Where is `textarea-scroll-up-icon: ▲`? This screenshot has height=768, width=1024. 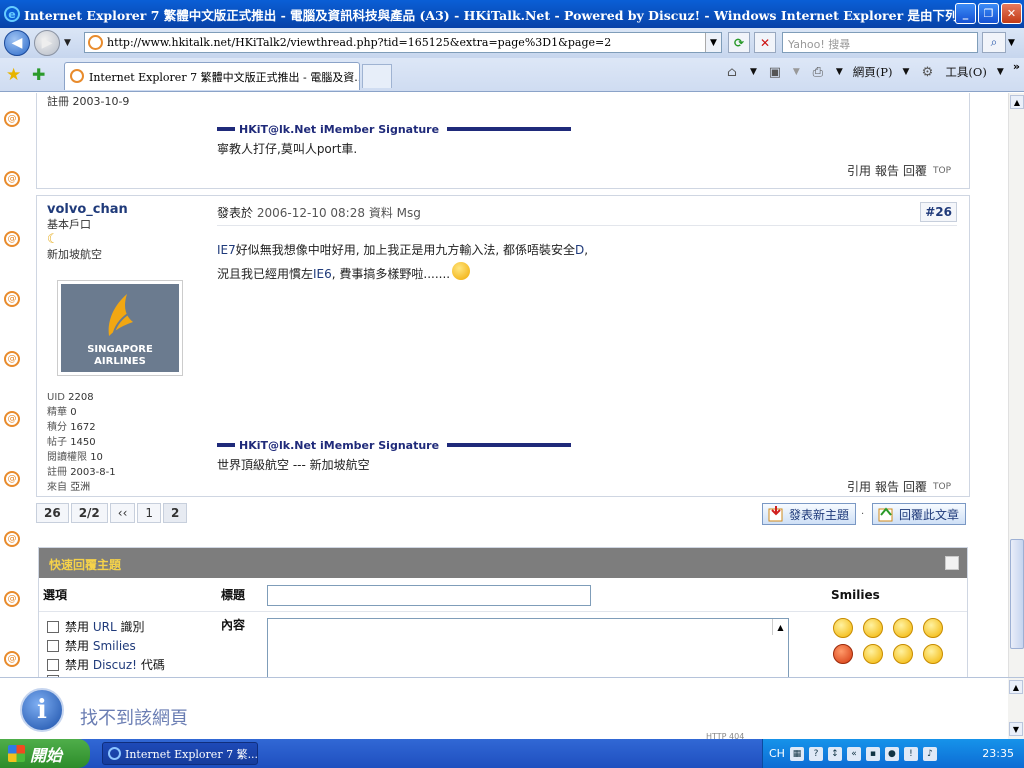 textarea-scroll-up-icon: ▲ is located at coordinates (780, 627).